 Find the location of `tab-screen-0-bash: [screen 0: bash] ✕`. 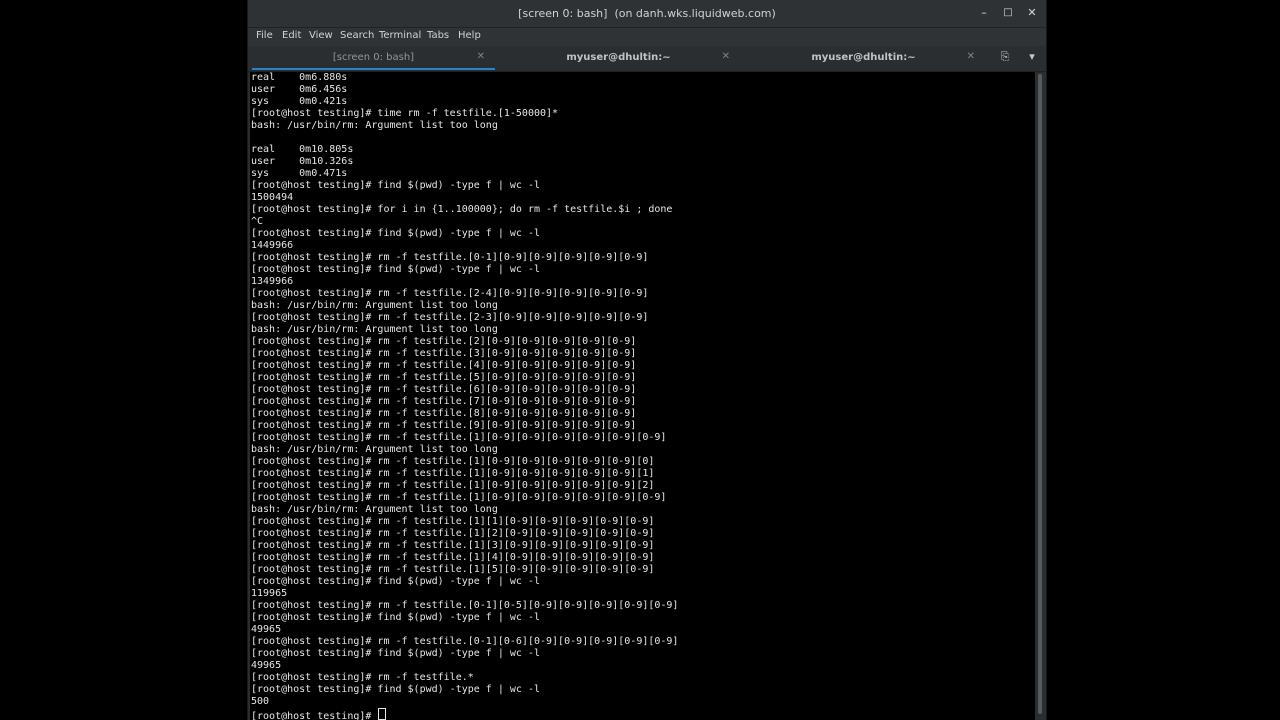

tab-screen-0-bash: [screen 0: bash] ✕ is located at coordinates (373, 58).